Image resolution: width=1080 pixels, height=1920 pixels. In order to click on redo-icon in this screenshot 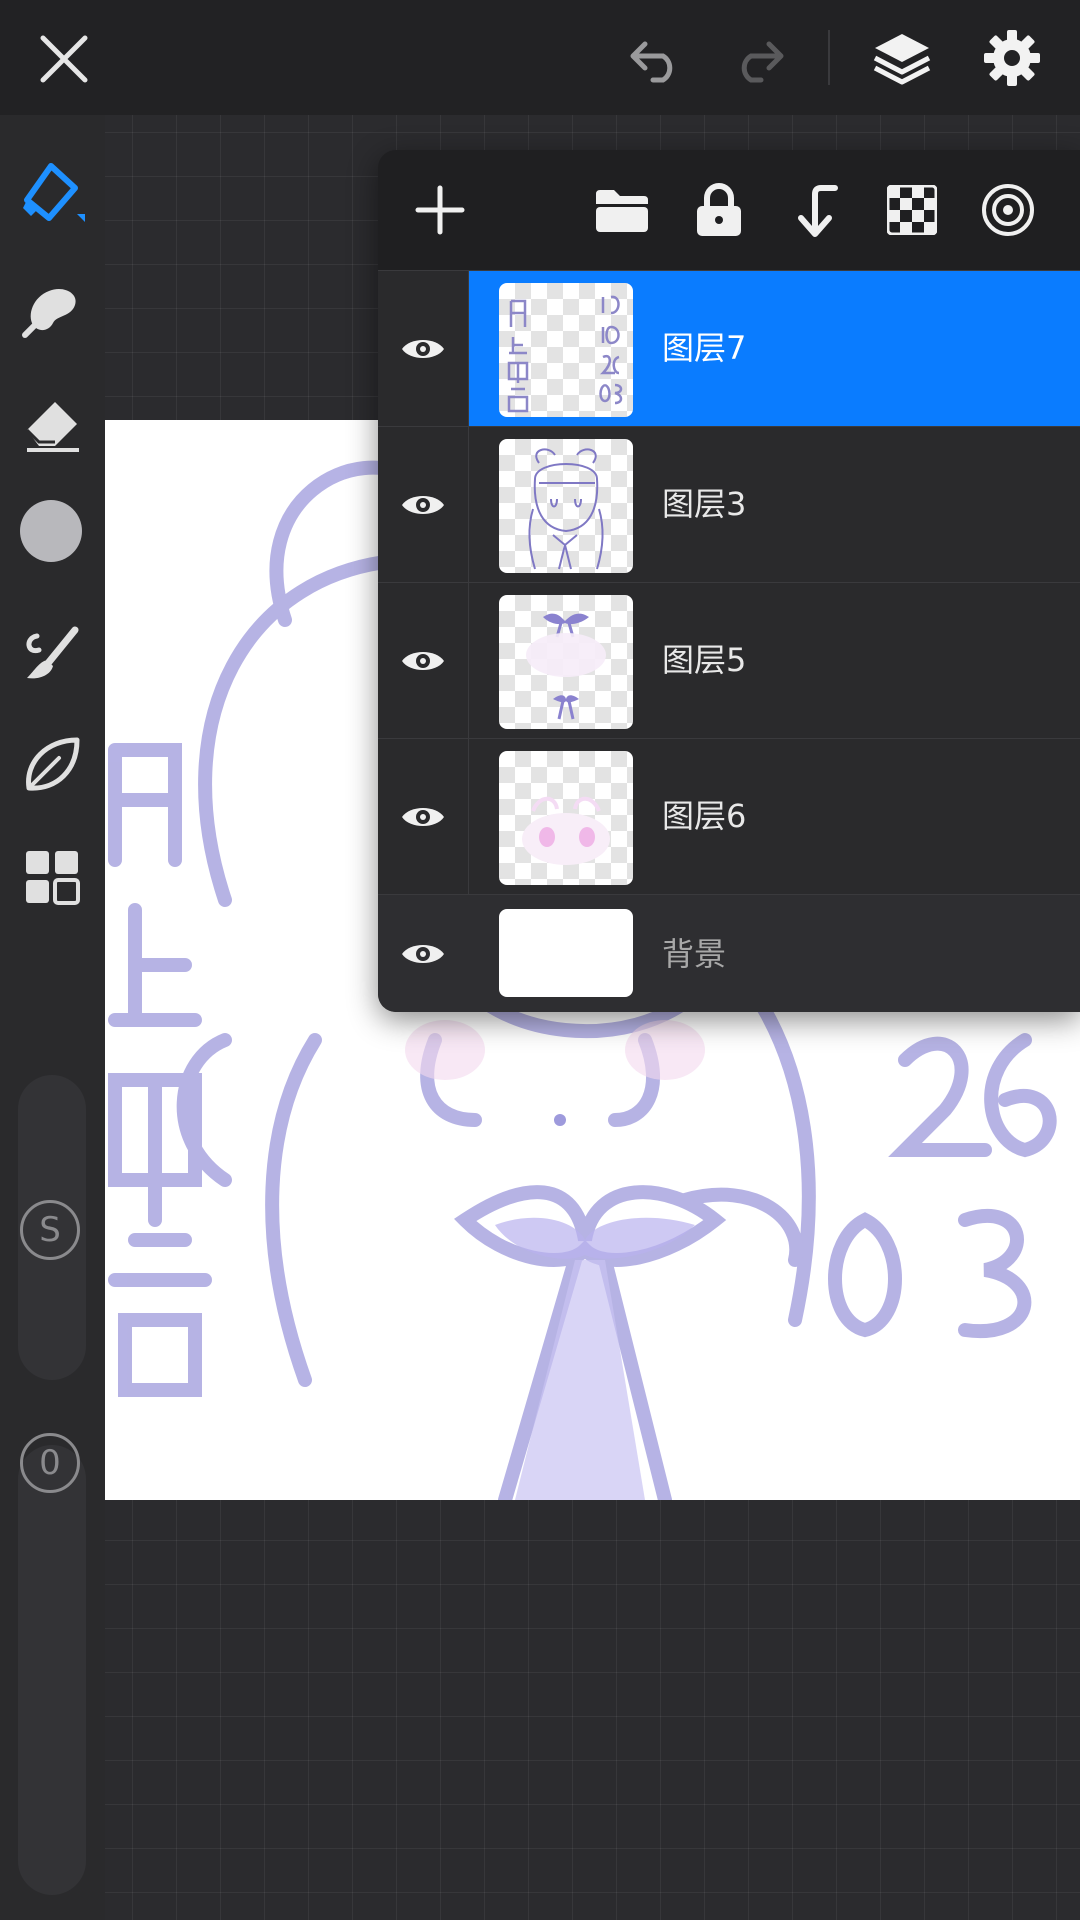, I will do `click(757, 59)`.